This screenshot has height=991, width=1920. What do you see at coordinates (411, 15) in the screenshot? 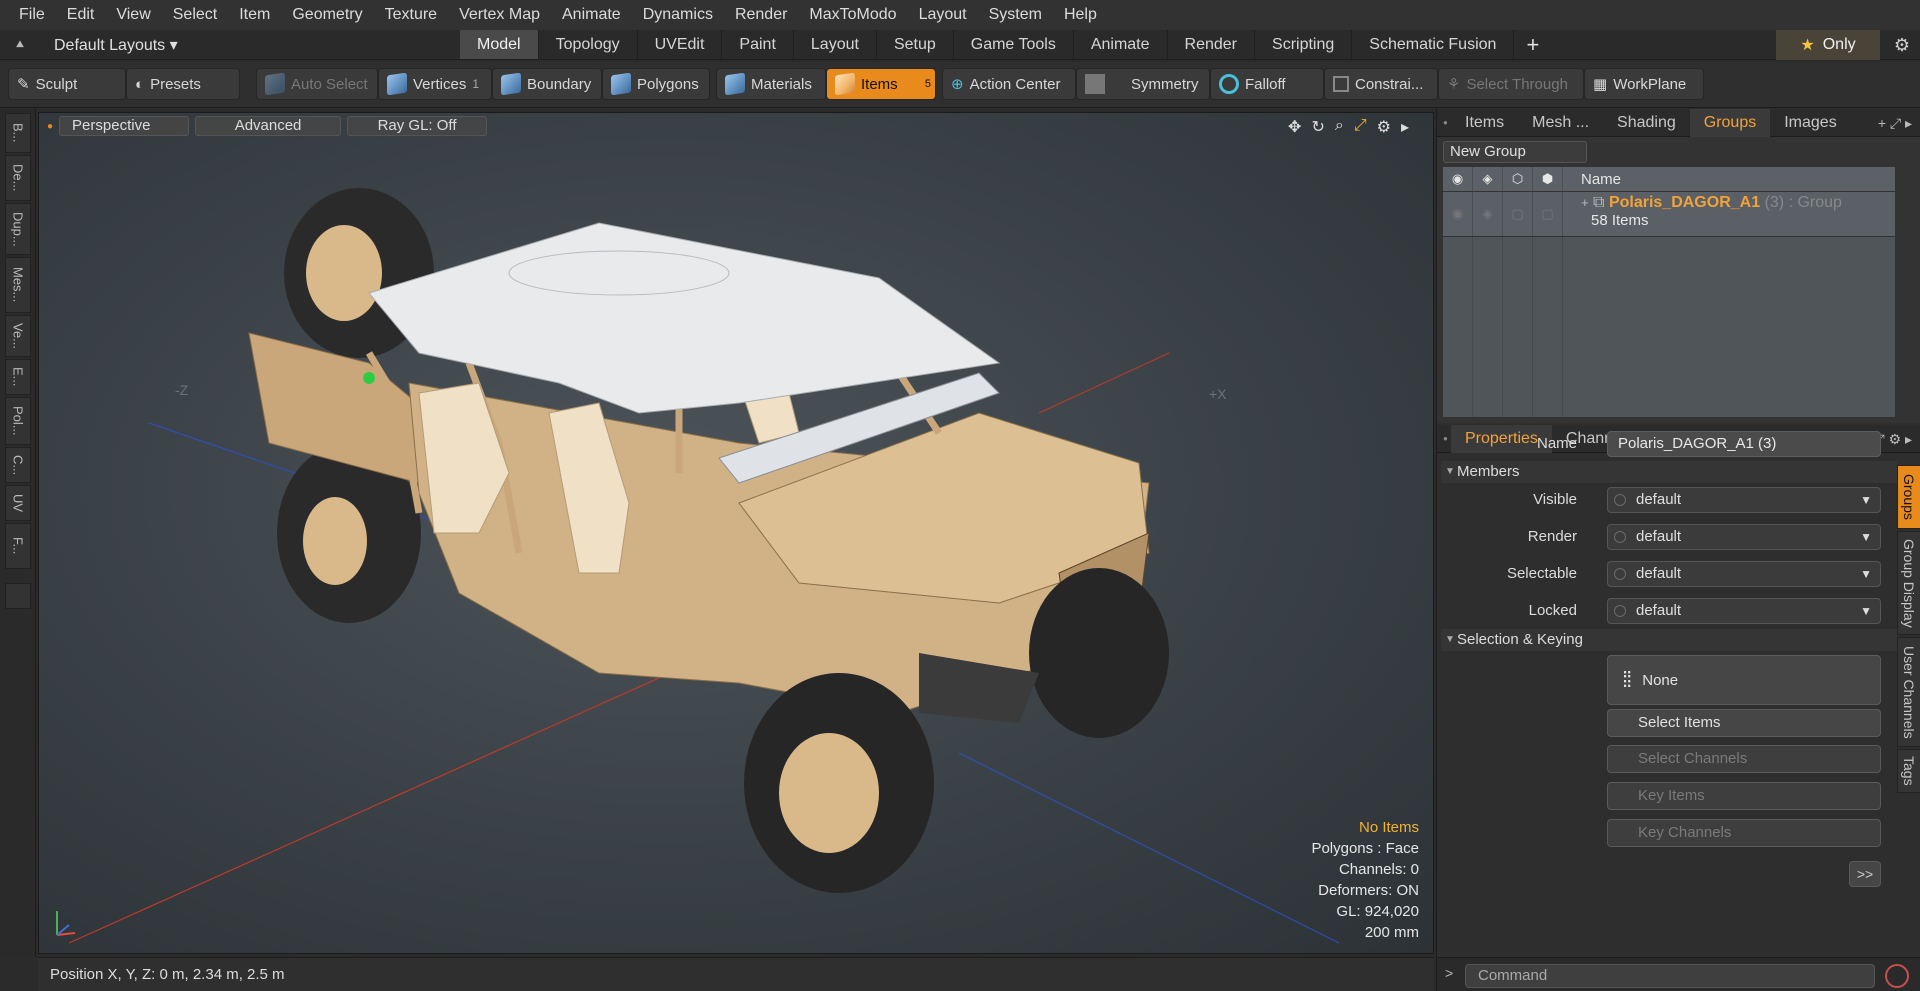
I see `menu-texture: Texture` at bounding box center [411, 15].